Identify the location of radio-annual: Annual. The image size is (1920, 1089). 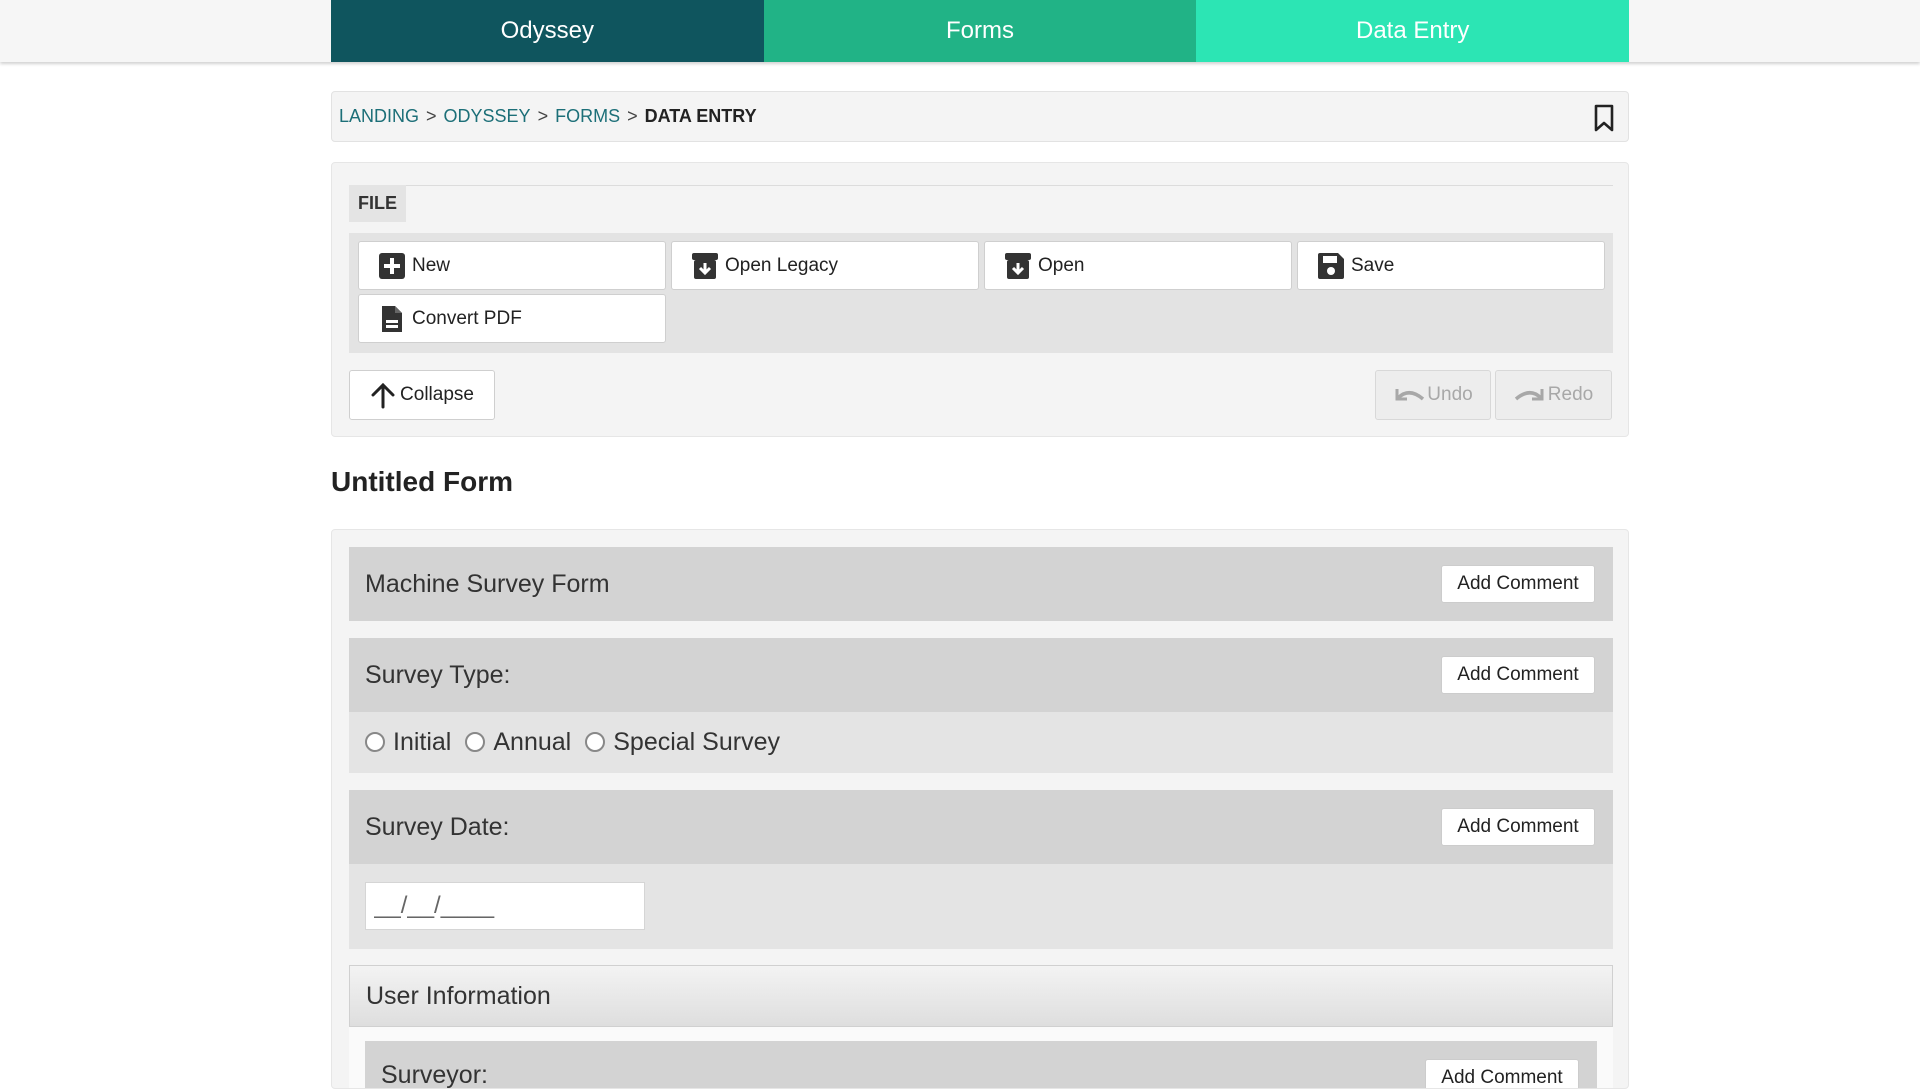
(518, 742).